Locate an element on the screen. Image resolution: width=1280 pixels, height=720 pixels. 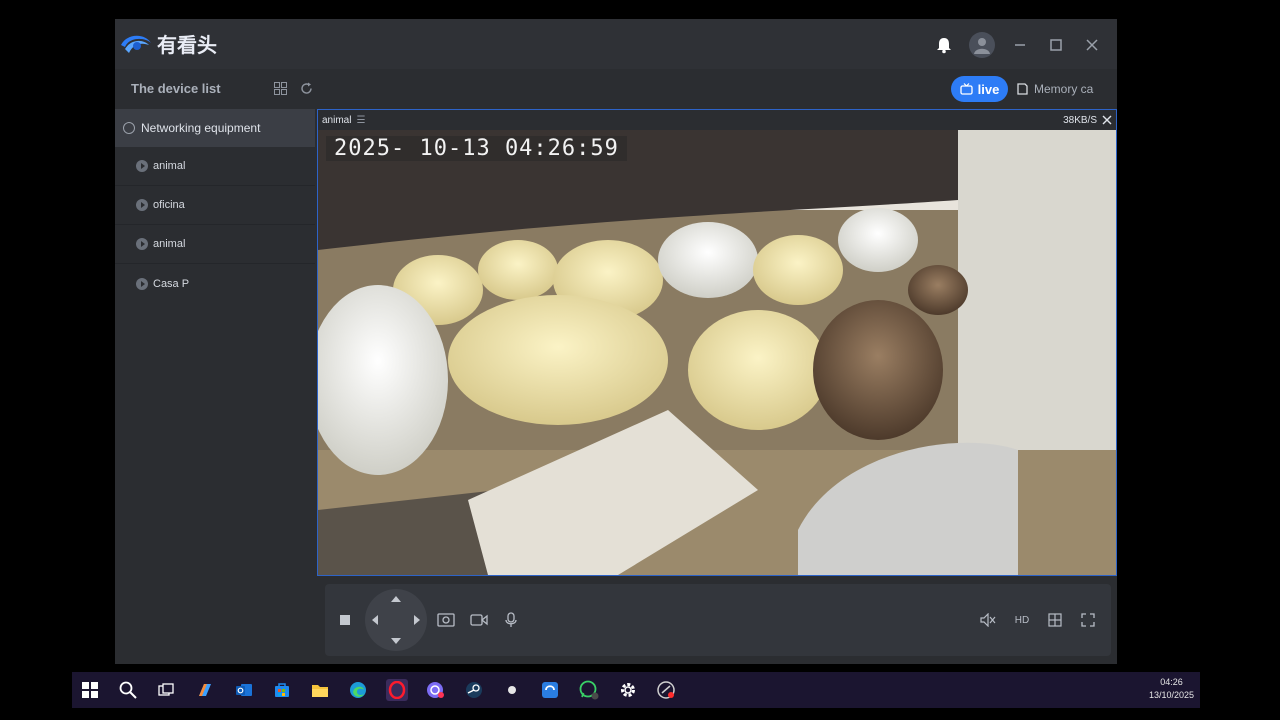
opera-icon is located at coordinates (397, 690).